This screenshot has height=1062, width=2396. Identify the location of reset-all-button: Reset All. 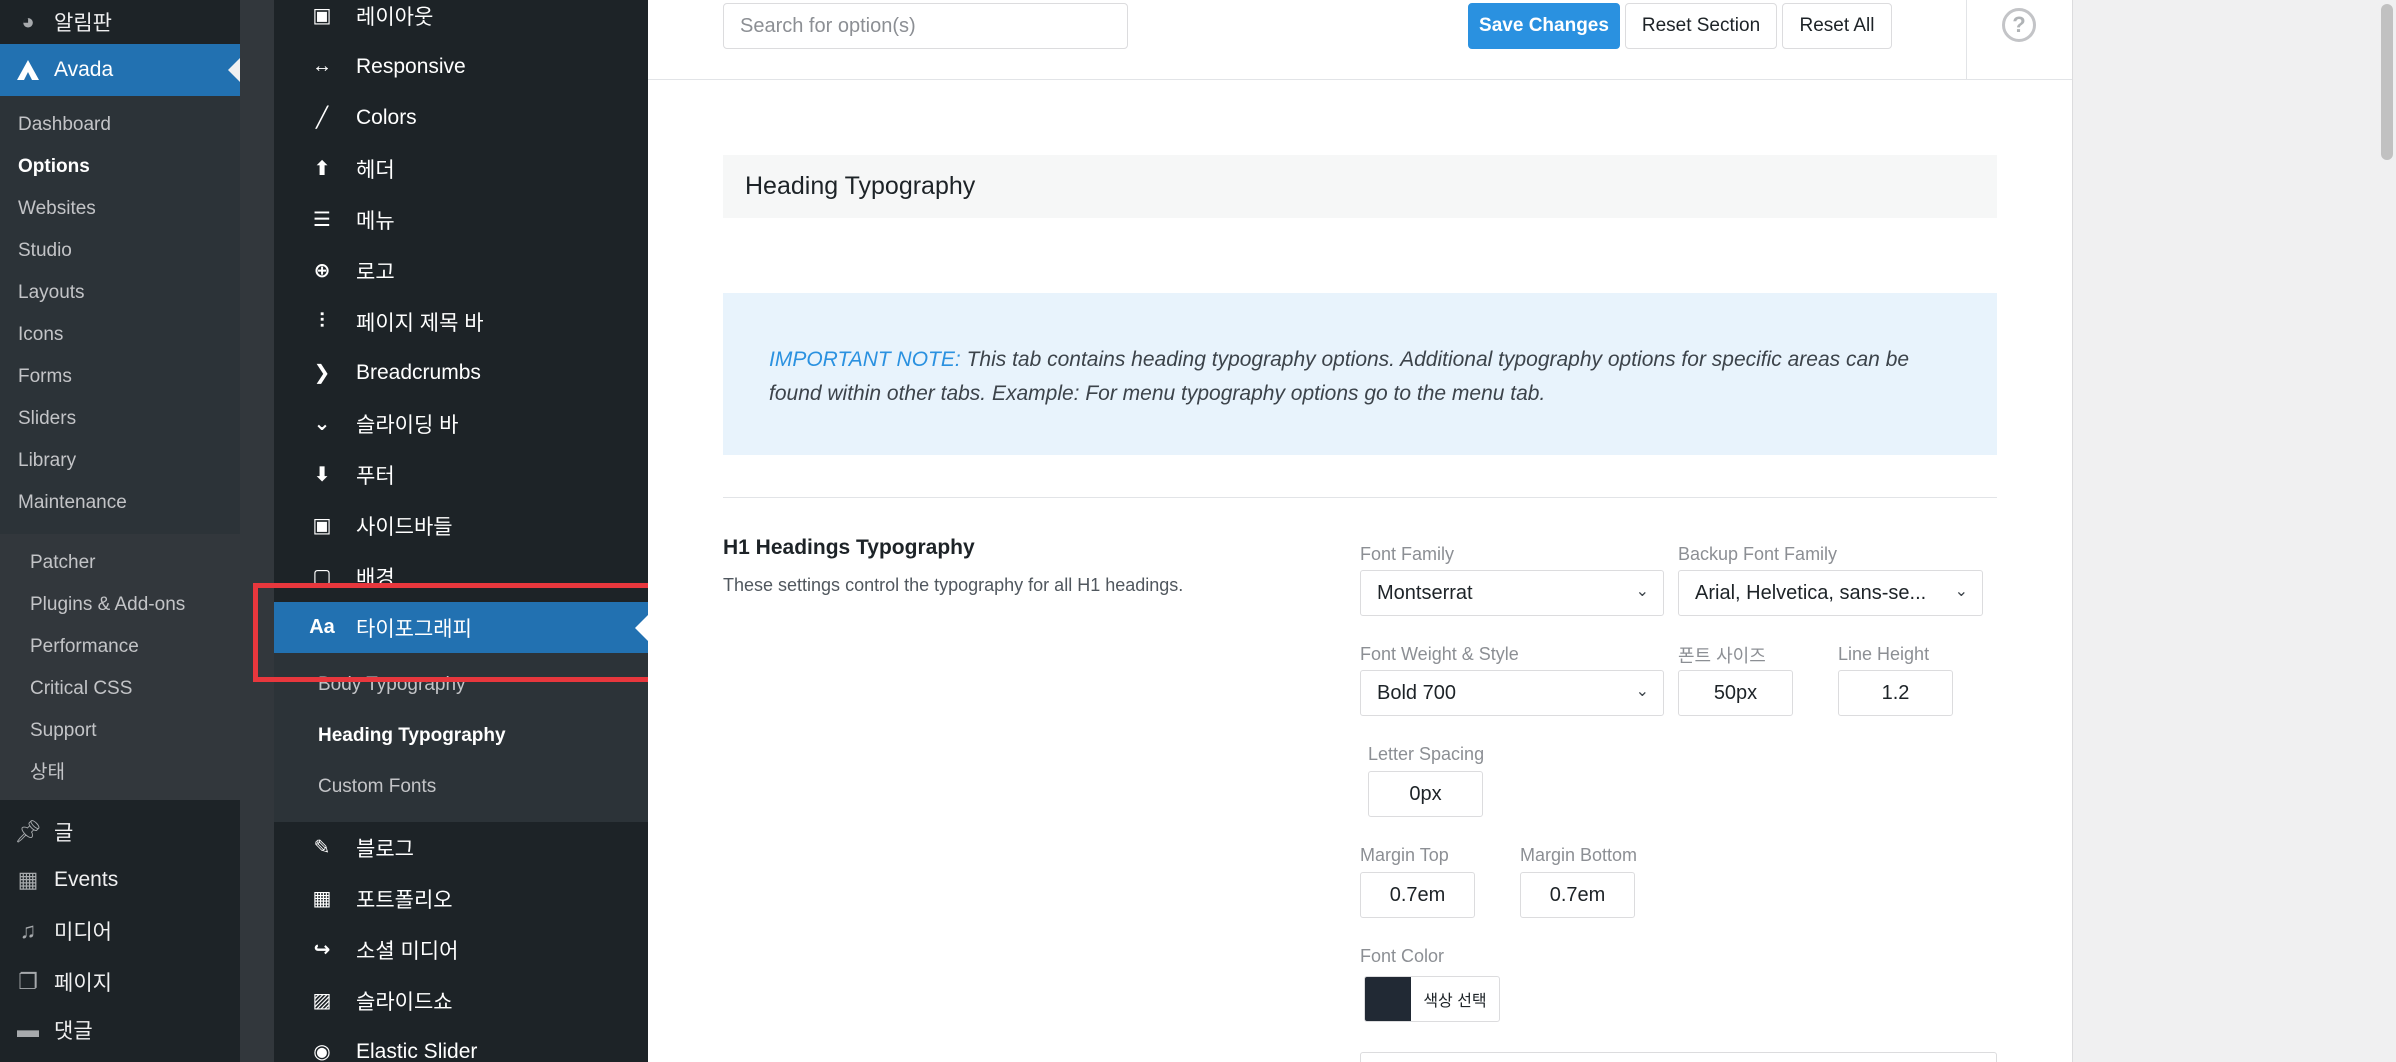
(1837, 26).